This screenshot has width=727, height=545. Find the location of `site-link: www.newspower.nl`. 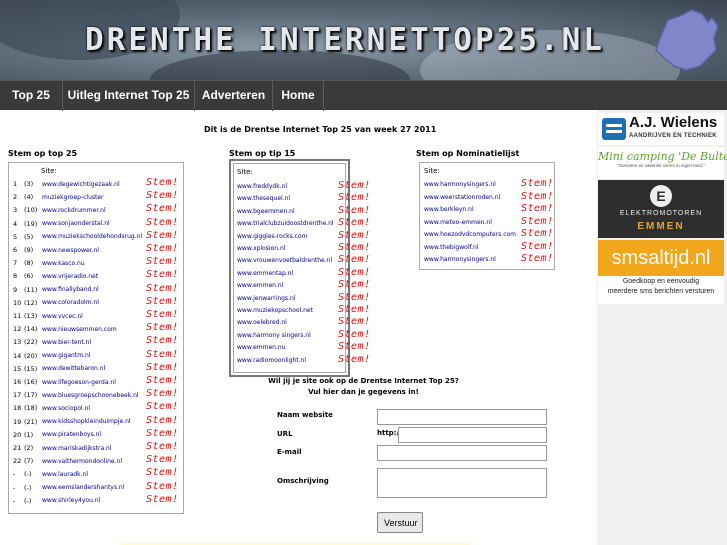

site-link: www.newspower.nl is located at coordinates (70, 250).